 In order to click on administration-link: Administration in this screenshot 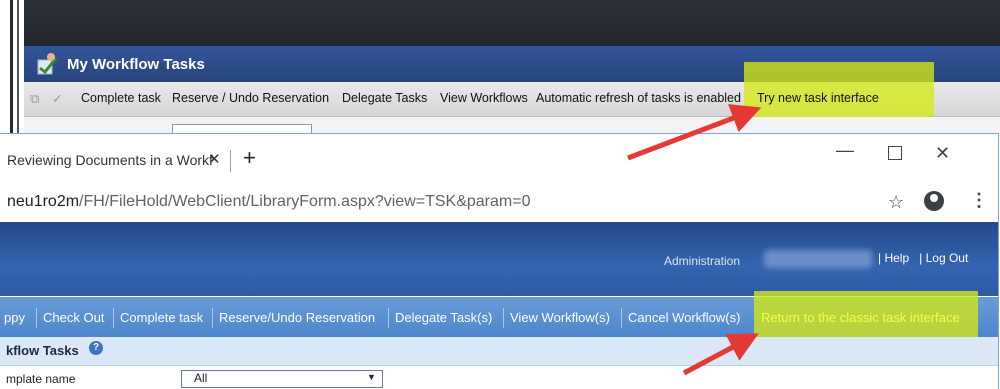, I will do `click(702, 261)`.